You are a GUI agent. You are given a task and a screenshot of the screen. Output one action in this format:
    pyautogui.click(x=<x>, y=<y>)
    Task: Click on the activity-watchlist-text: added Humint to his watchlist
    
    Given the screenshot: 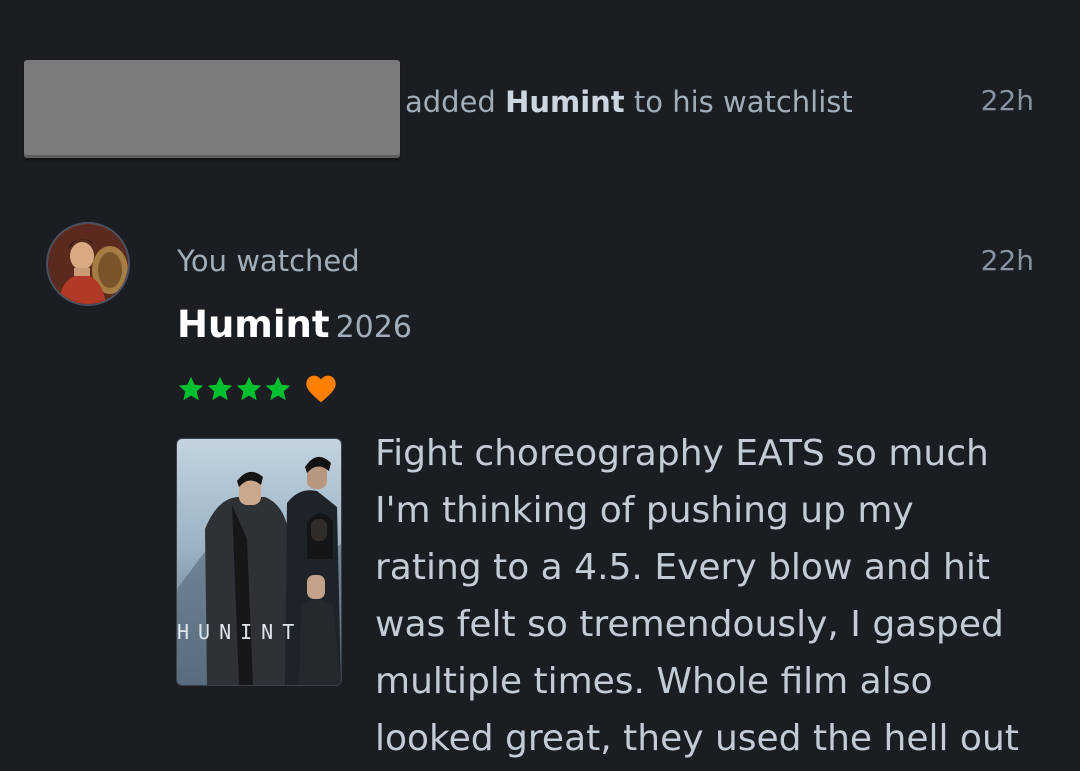 What is the action you would take?
    pyautogui.click(x=629, y=102)
    